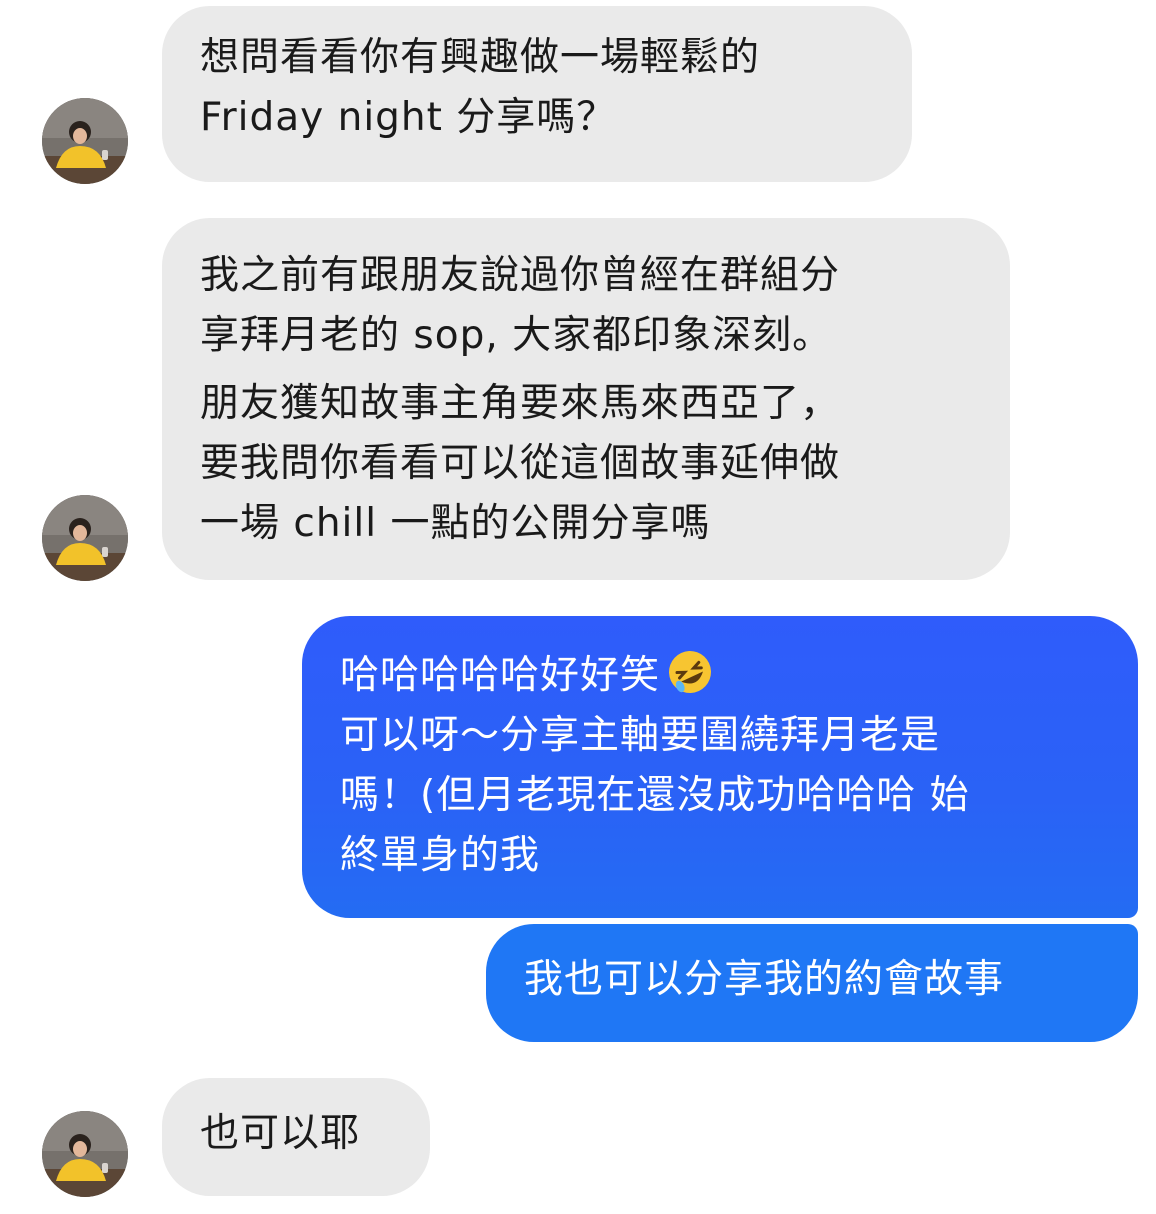 This screenshot has width=1156, height=1214. Describe the element at coordinates (764, 979) in the screenshot. I see `message-text: 我也可以分享我的約會故事` at that location.